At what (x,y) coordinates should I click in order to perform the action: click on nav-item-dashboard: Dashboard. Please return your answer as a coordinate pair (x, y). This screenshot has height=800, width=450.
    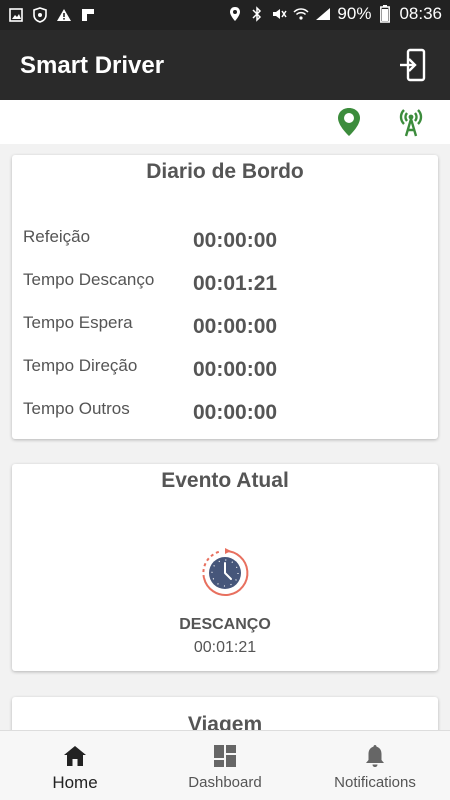
    Looking at the image, I should click on (225, 765).